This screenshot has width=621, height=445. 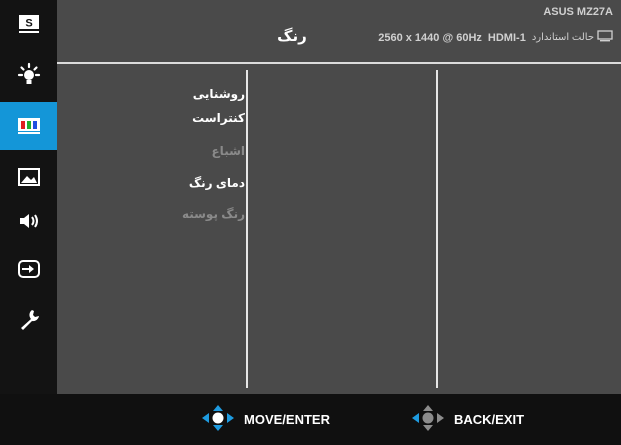 I want to click on sidebar-item-splendid: S, so click(x=28, y=24).